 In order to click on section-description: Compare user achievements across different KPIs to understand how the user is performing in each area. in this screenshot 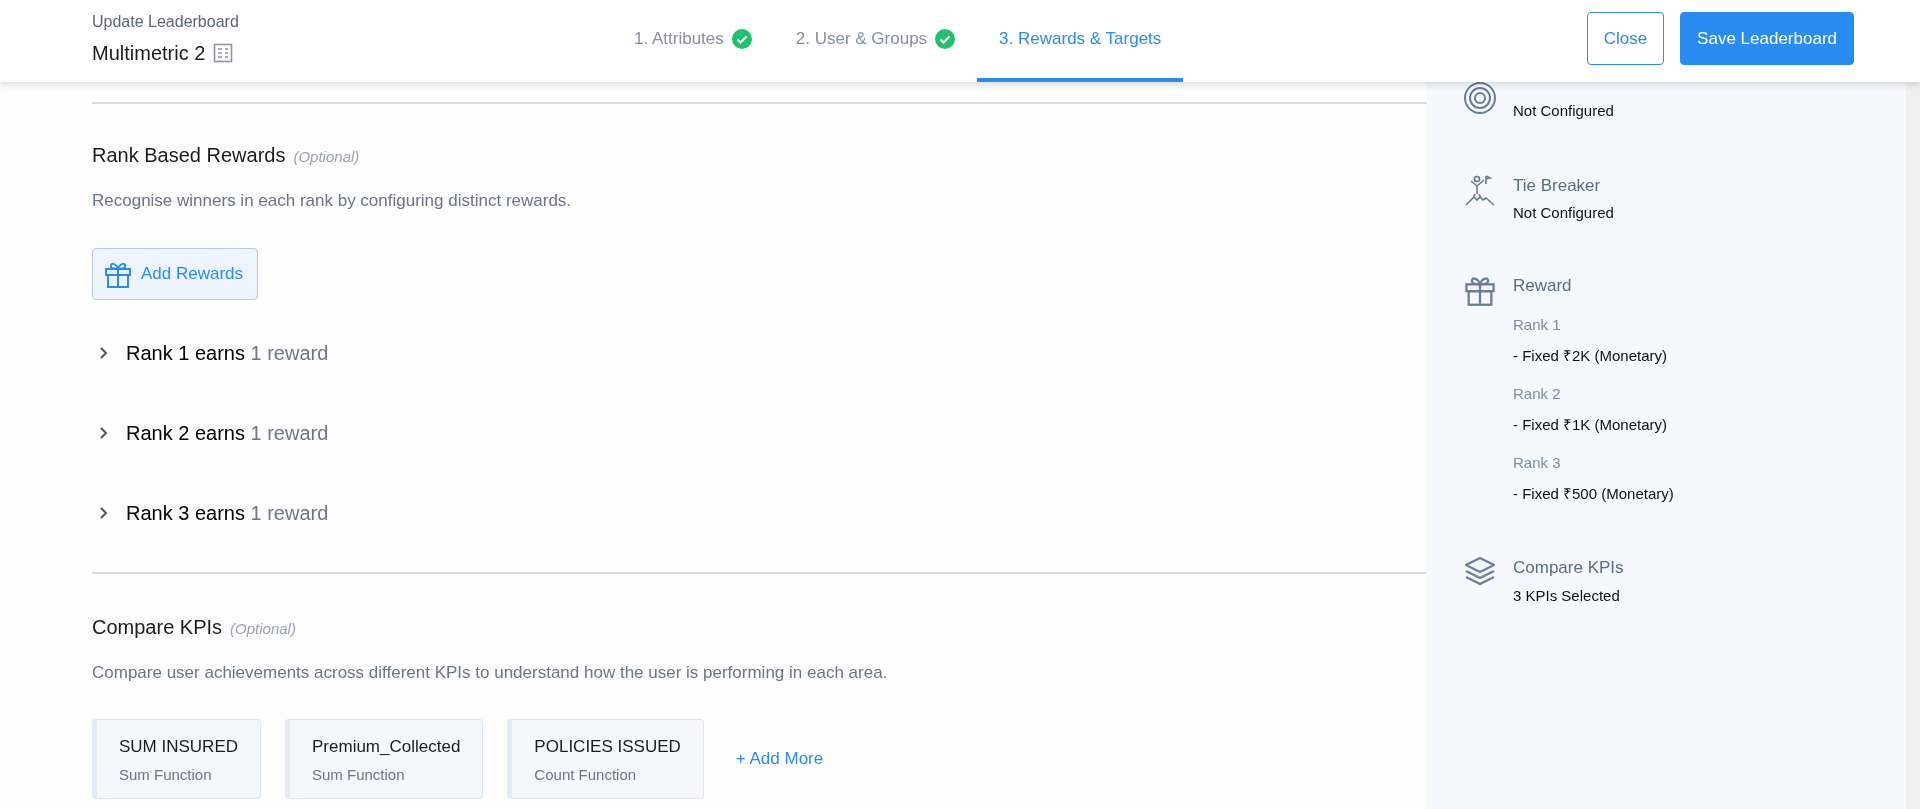, I will do `click(490, 672)`.